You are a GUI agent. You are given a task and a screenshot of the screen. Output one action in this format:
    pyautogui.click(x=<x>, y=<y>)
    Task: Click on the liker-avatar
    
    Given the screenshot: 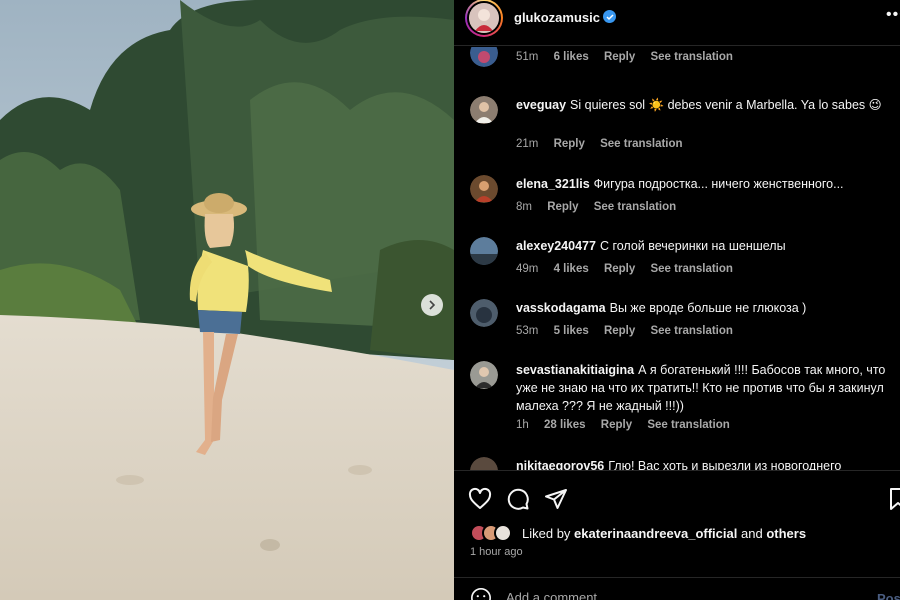 What is the action you would take?
    pyautogui.click(x=503, y=533)
    